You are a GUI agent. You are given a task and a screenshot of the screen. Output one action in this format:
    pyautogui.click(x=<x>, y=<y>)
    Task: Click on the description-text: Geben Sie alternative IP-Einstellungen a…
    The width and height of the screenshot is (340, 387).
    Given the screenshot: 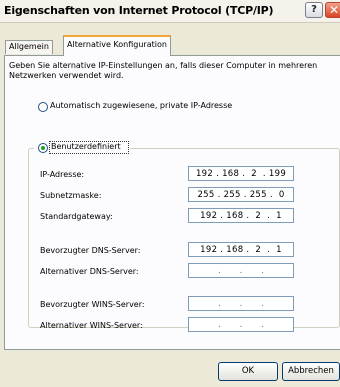 What is the action you would take?
    pyautogui.click(x=163, y=70)
    